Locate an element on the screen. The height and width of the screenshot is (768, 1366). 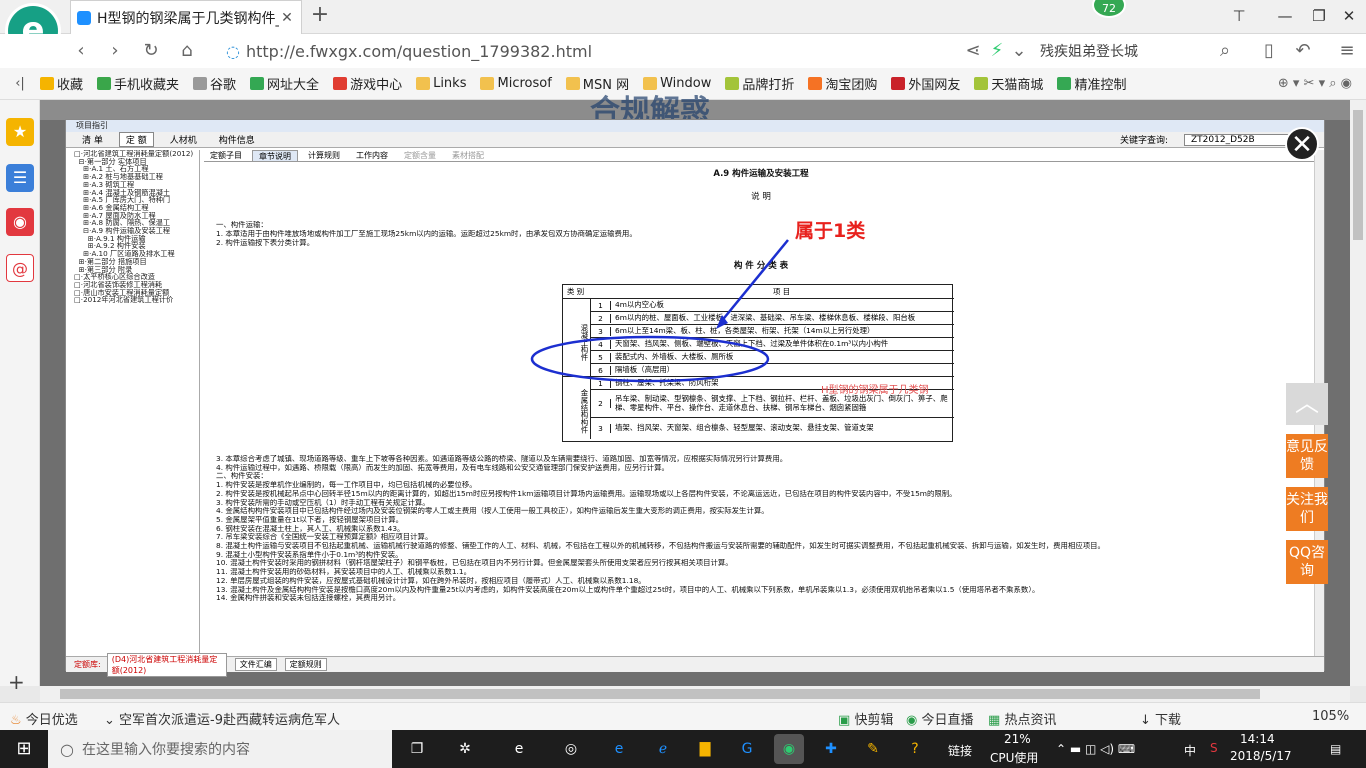
browser-tab: H型钢的钢梁属于几类钢构件_广 ✕ is located at coordinates (186, 17).